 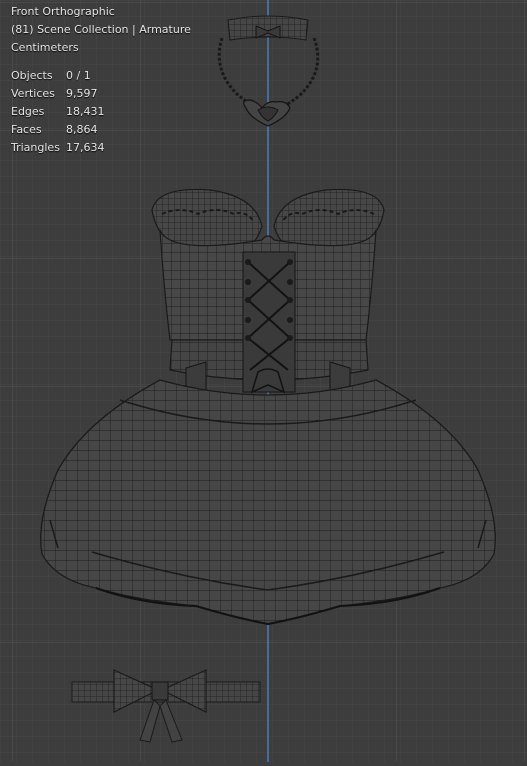 What do you see at coordinates (26, 129) in the screenshot?
I see `stat-label: Faces` at bounding box center [26, 129].